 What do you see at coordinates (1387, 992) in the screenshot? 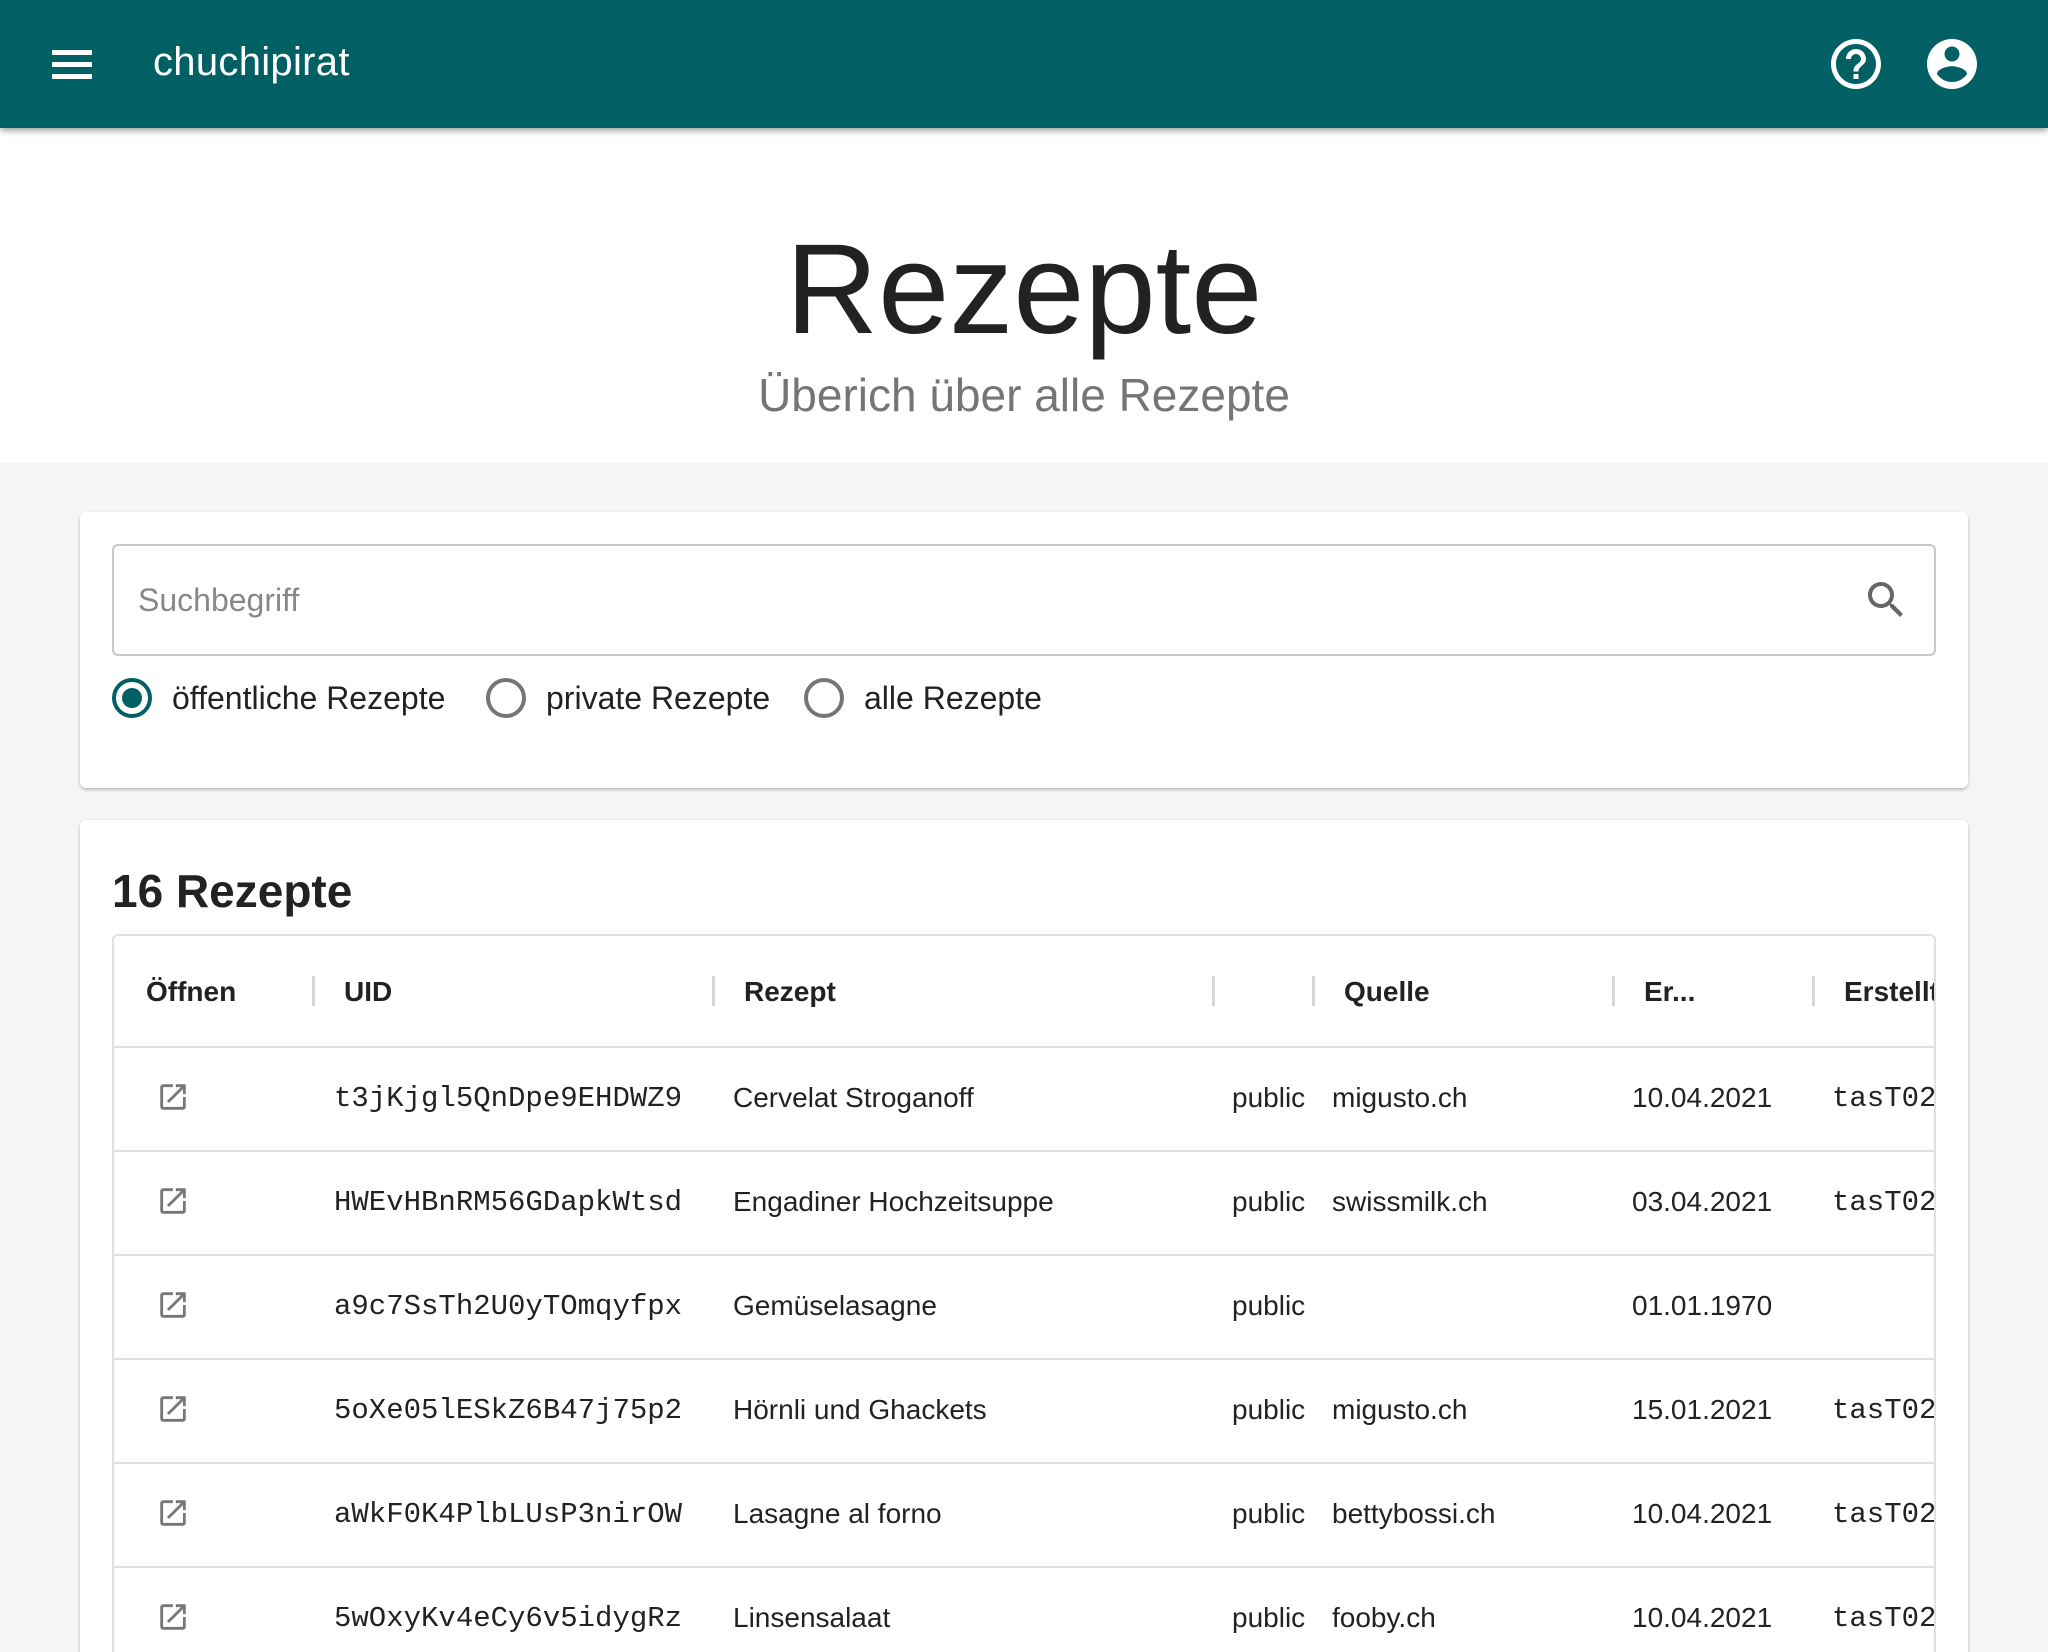
I see `column-source: Quelle` at bounding box center [1387, 992].